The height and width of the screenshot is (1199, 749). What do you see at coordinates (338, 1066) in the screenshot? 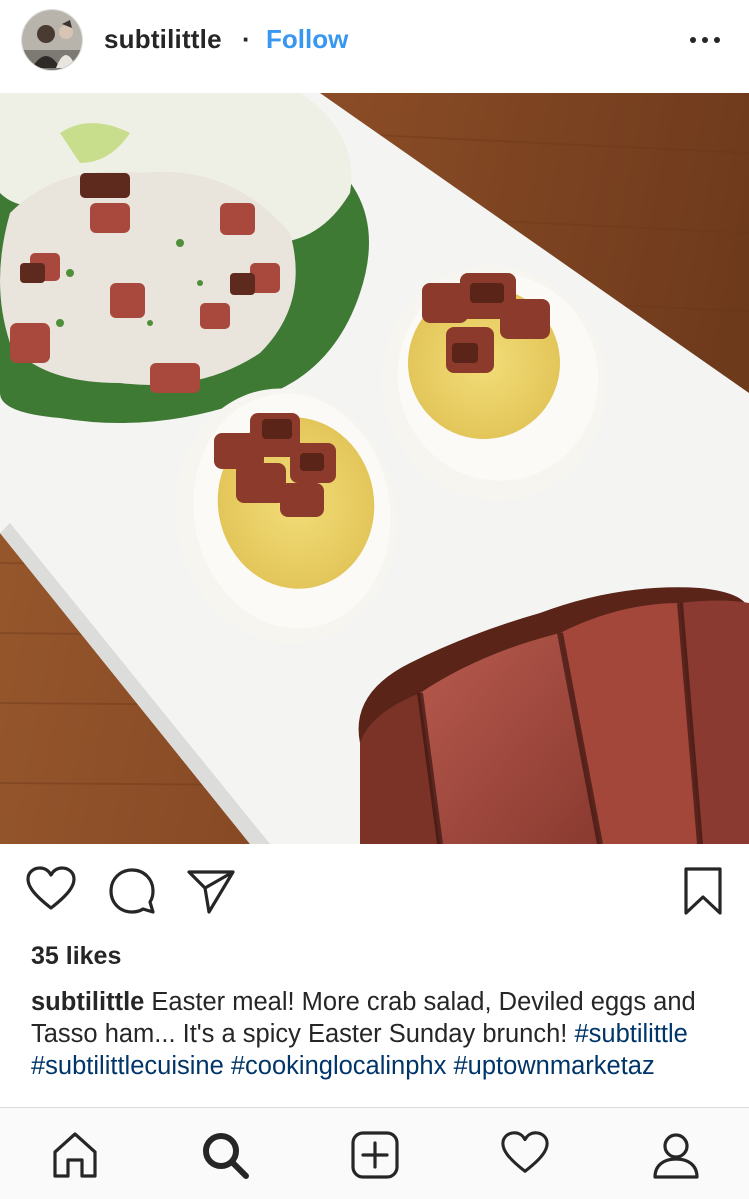
I see `hashtag-link: #cookinglocalinphx` at bounding box center [338, 1066].